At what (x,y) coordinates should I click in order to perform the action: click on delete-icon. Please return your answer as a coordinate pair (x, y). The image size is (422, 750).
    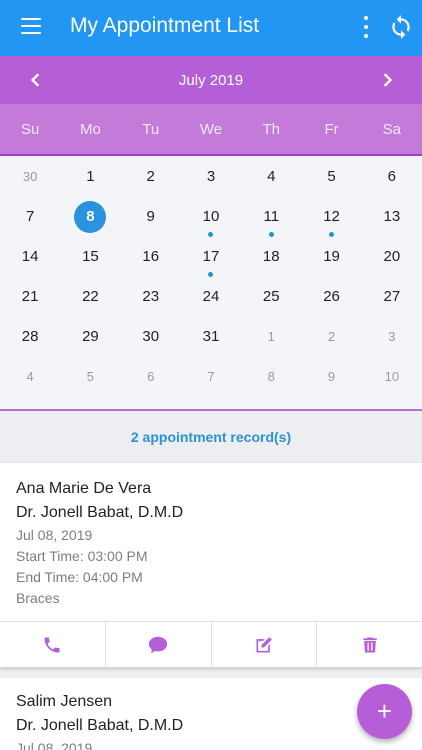
    Looking at the image, I should click on (369, 644).